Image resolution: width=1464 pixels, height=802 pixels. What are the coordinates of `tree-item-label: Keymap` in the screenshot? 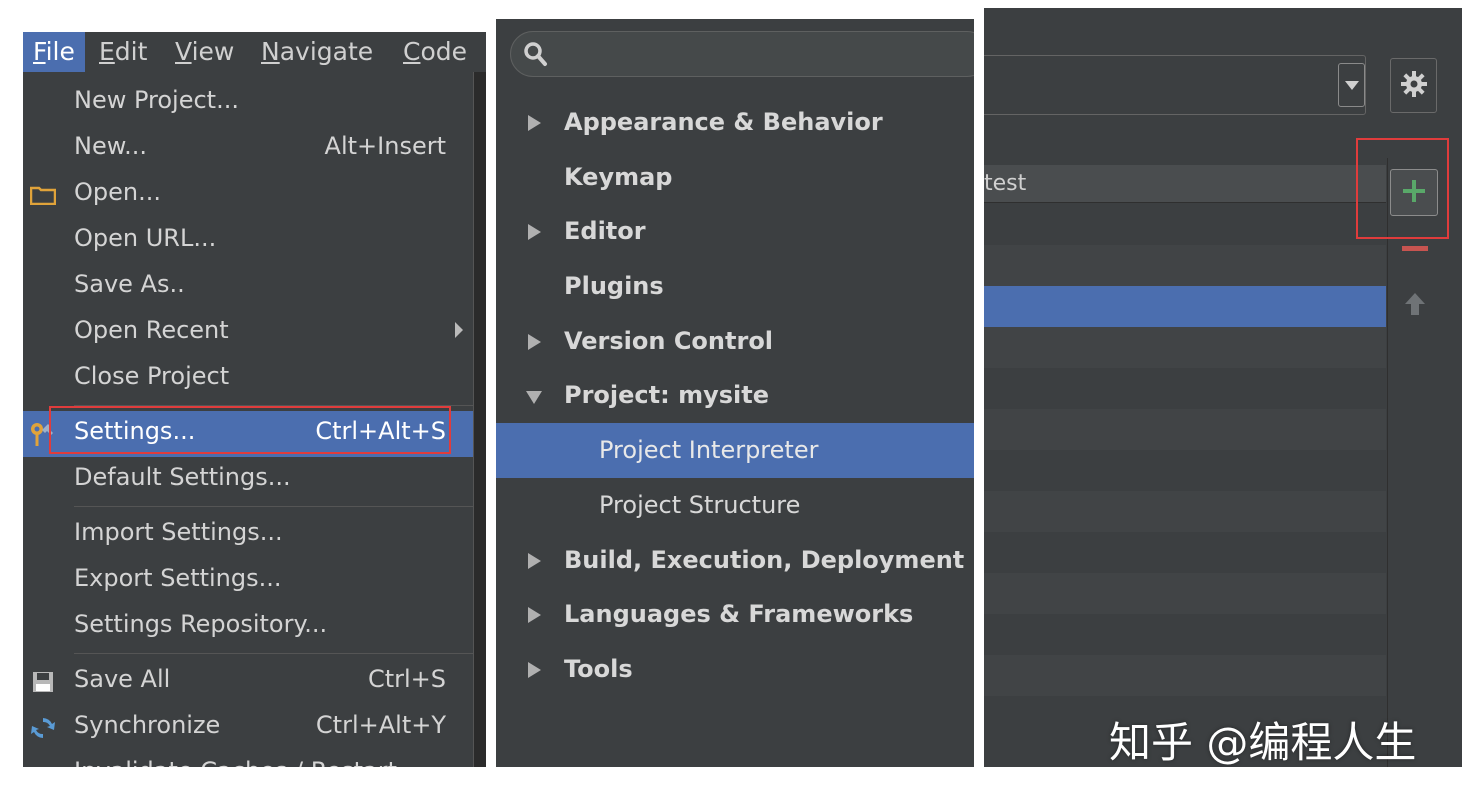 It's located at (618, 176).